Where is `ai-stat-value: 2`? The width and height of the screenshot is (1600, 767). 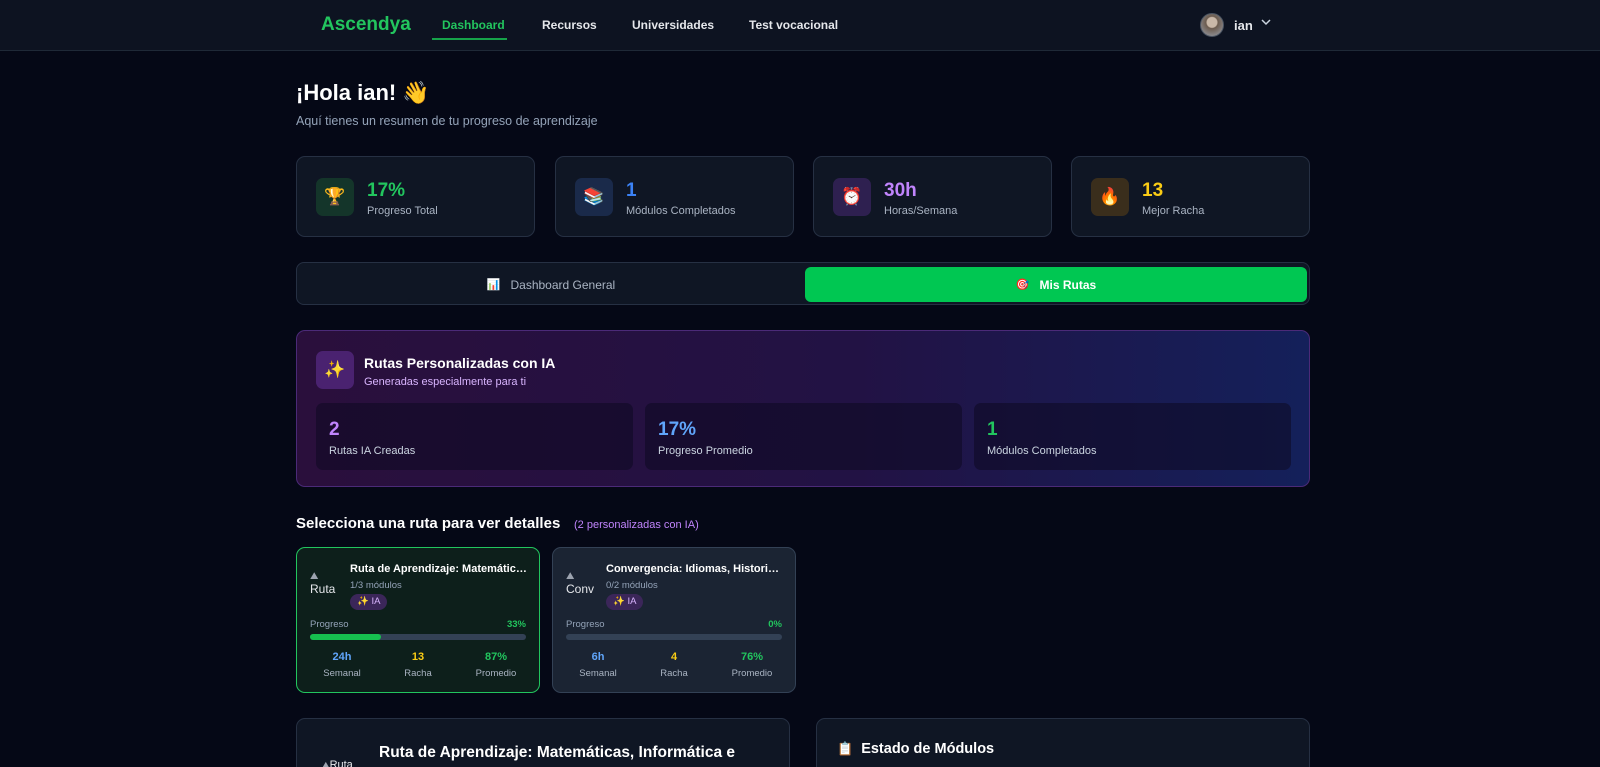
ai-stat-value: 2 is located at coordinates (334, 429).